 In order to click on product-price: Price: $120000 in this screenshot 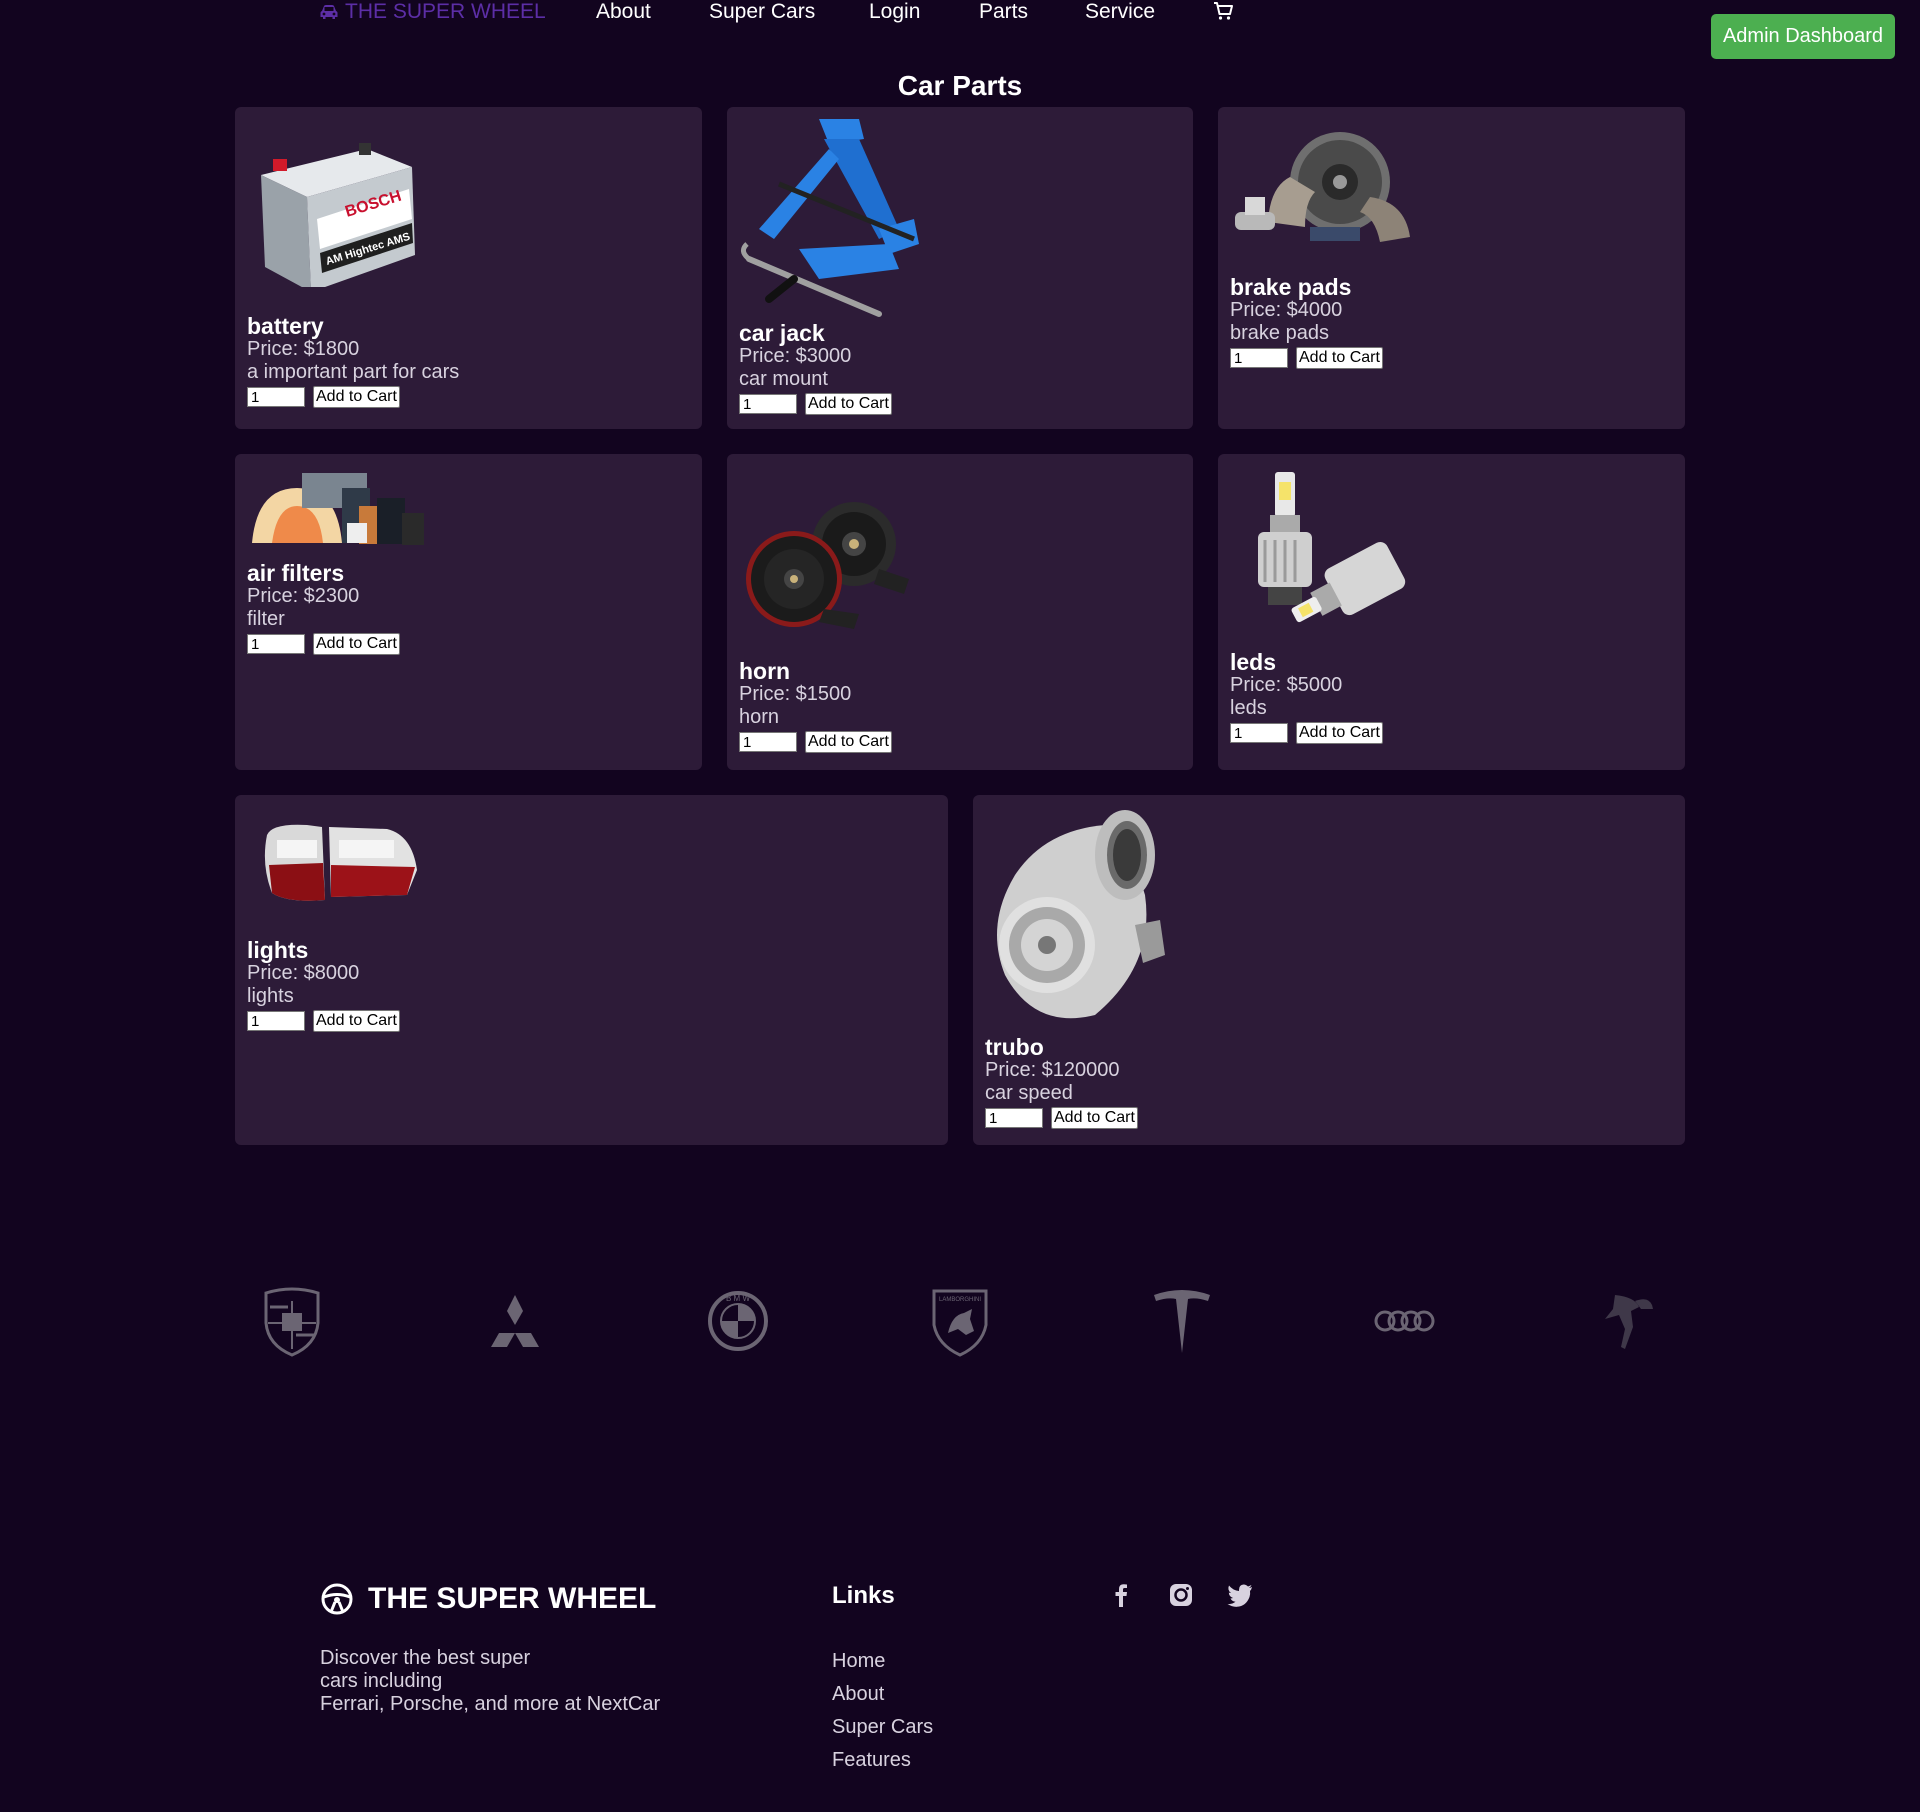, I will do `click(1052, 1070)`.